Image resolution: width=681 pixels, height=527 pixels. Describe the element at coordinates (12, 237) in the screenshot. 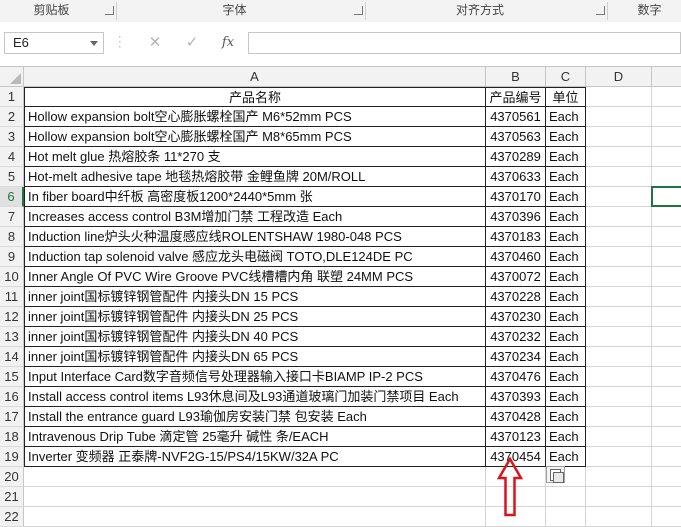

I see `row-header: 8` at that location.